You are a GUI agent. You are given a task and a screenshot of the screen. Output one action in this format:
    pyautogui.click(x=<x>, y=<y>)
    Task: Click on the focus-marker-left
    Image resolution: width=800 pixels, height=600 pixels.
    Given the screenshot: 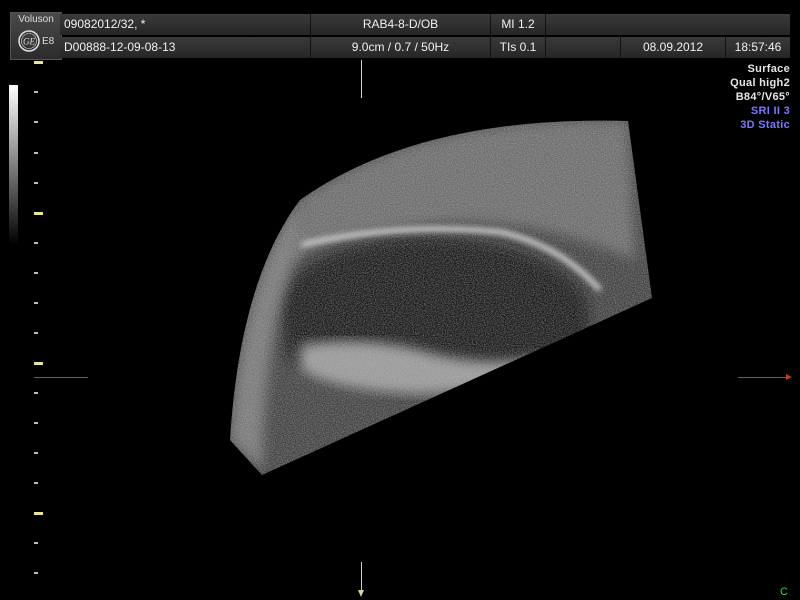 What is the action you would take?
    pyautogui.click(x=61, y=377)
    